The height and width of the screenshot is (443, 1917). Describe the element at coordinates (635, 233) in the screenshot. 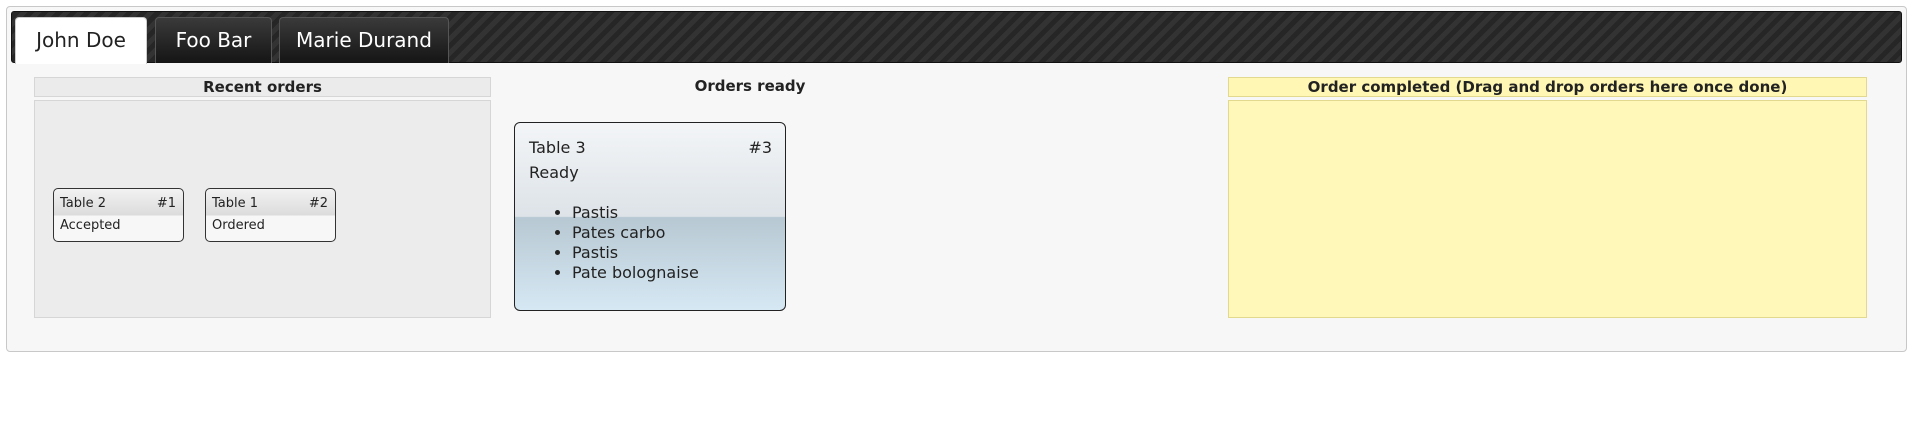

I see `order-item: Pates carbo` at that location.